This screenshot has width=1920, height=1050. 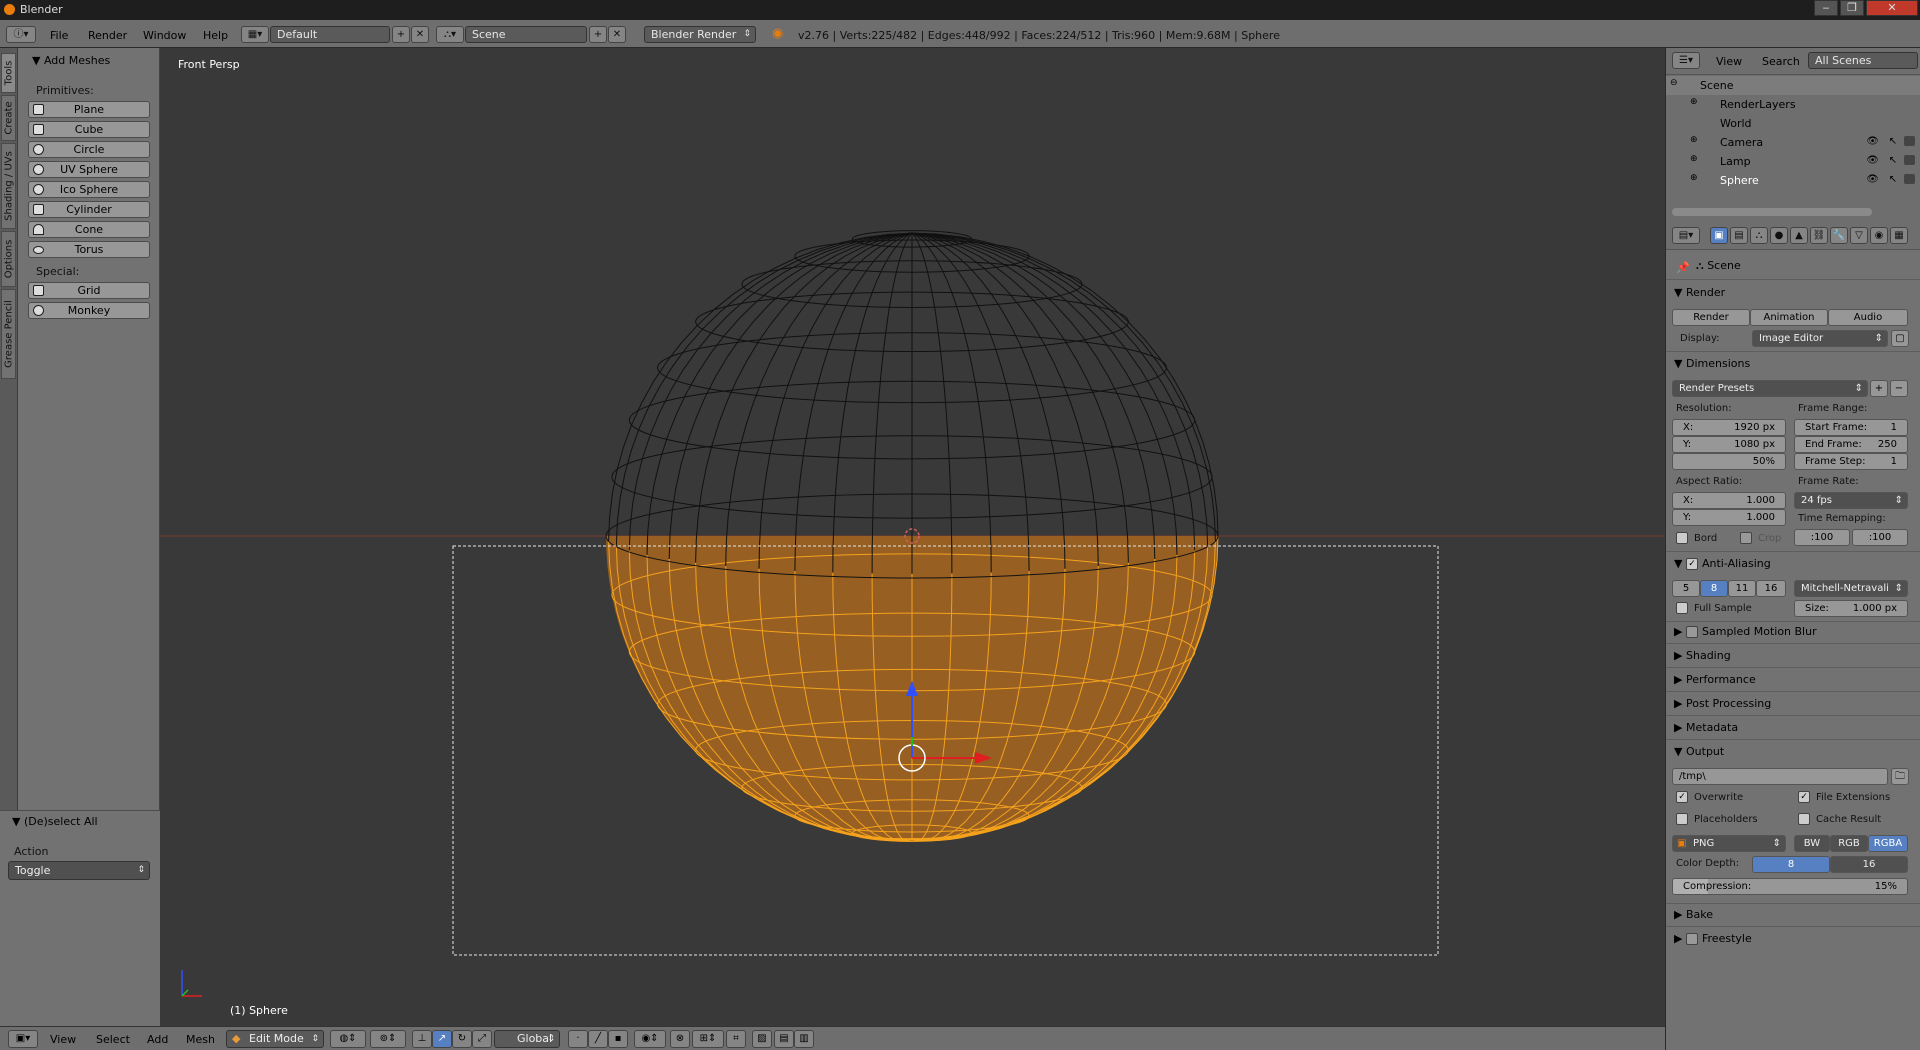 What do you see at coordinates (420, 34) in the screenshot?
I see `remove-layout-icon: ✕` at bounding box center [420, 34].